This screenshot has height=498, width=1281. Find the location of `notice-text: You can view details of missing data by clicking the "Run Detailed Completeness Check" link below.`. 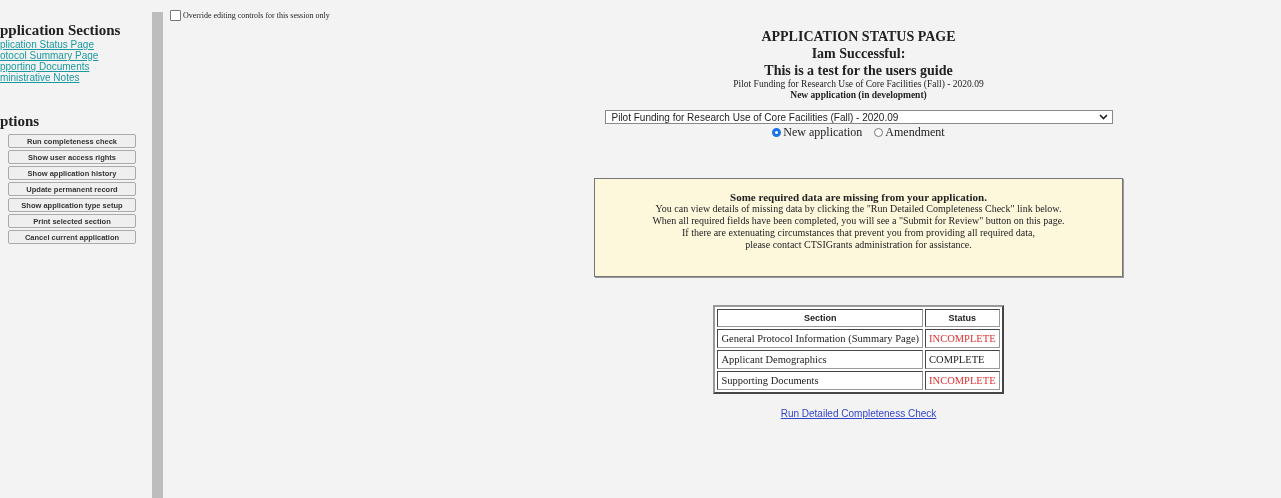

notice-text: You can view details of missing data by clicking the "Run Detailed Completeness Check" link below. is located at coordinates (858, 209).